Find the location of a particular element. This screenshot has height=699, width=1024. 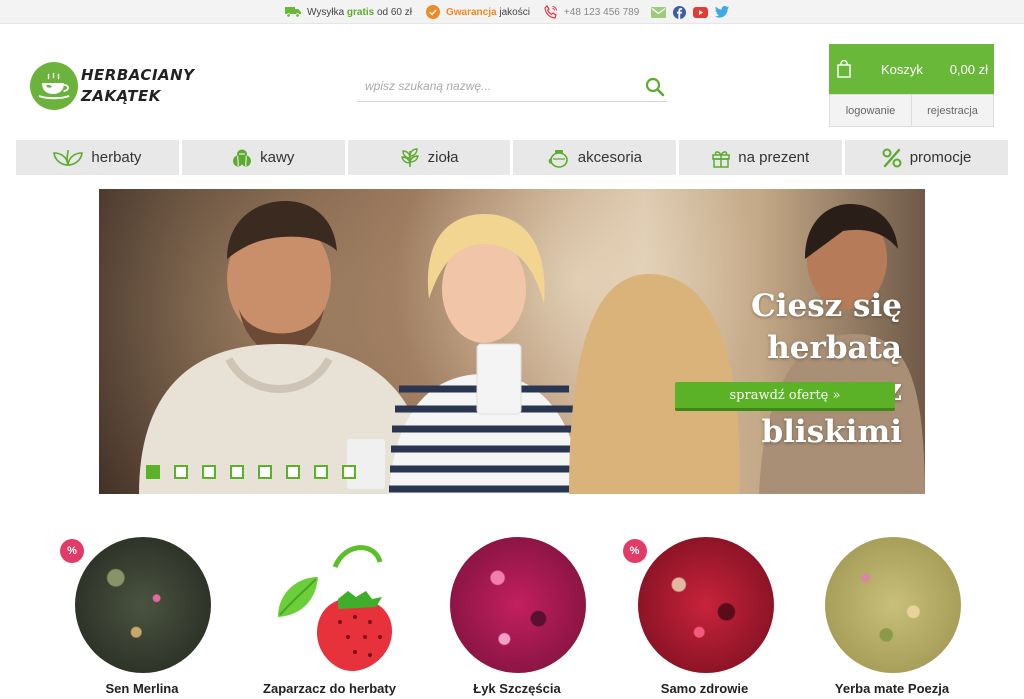

product-image-strawberry-infuser is located at coordinates (335, 605).